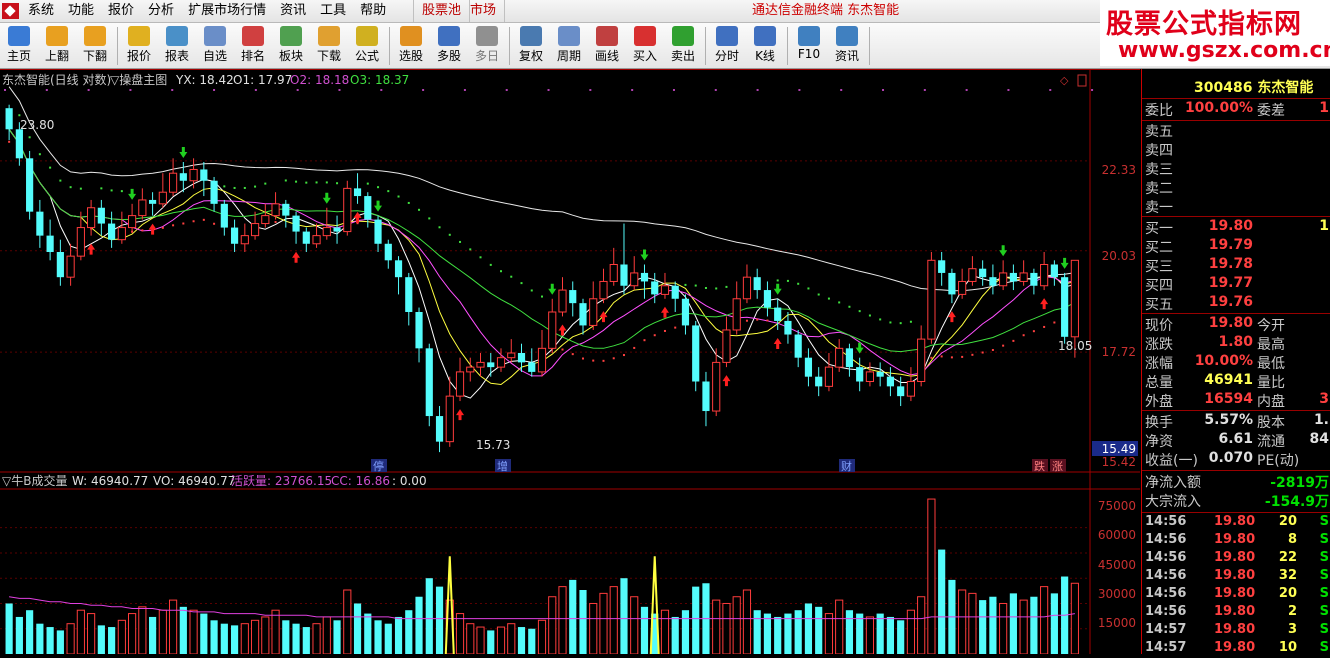 This screenshot has height=658, width=1330. I want to click on stat-label-2: 最低, so click(1271, 364).